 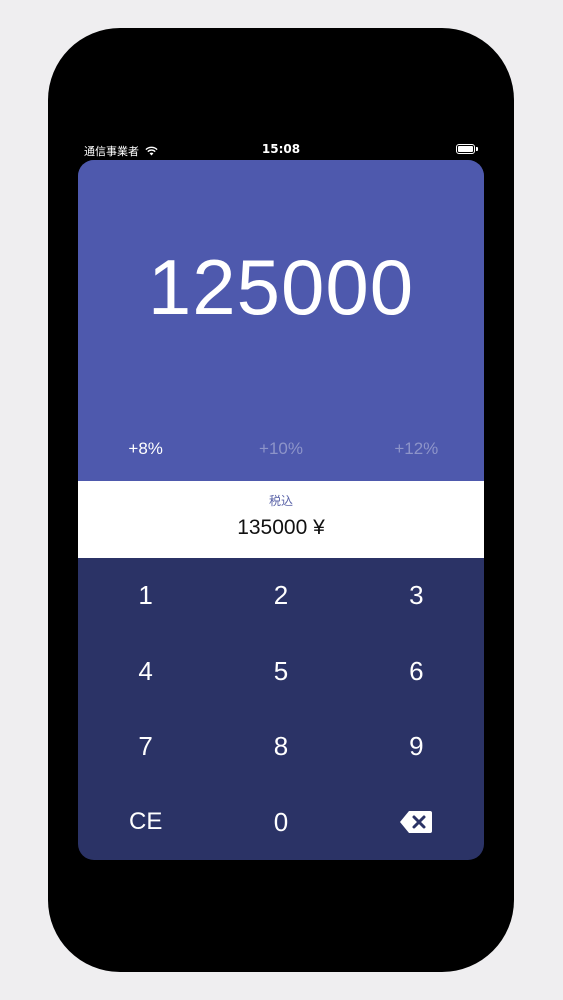 I want to click on amount-value: 125000, so click(x=281, y=287).